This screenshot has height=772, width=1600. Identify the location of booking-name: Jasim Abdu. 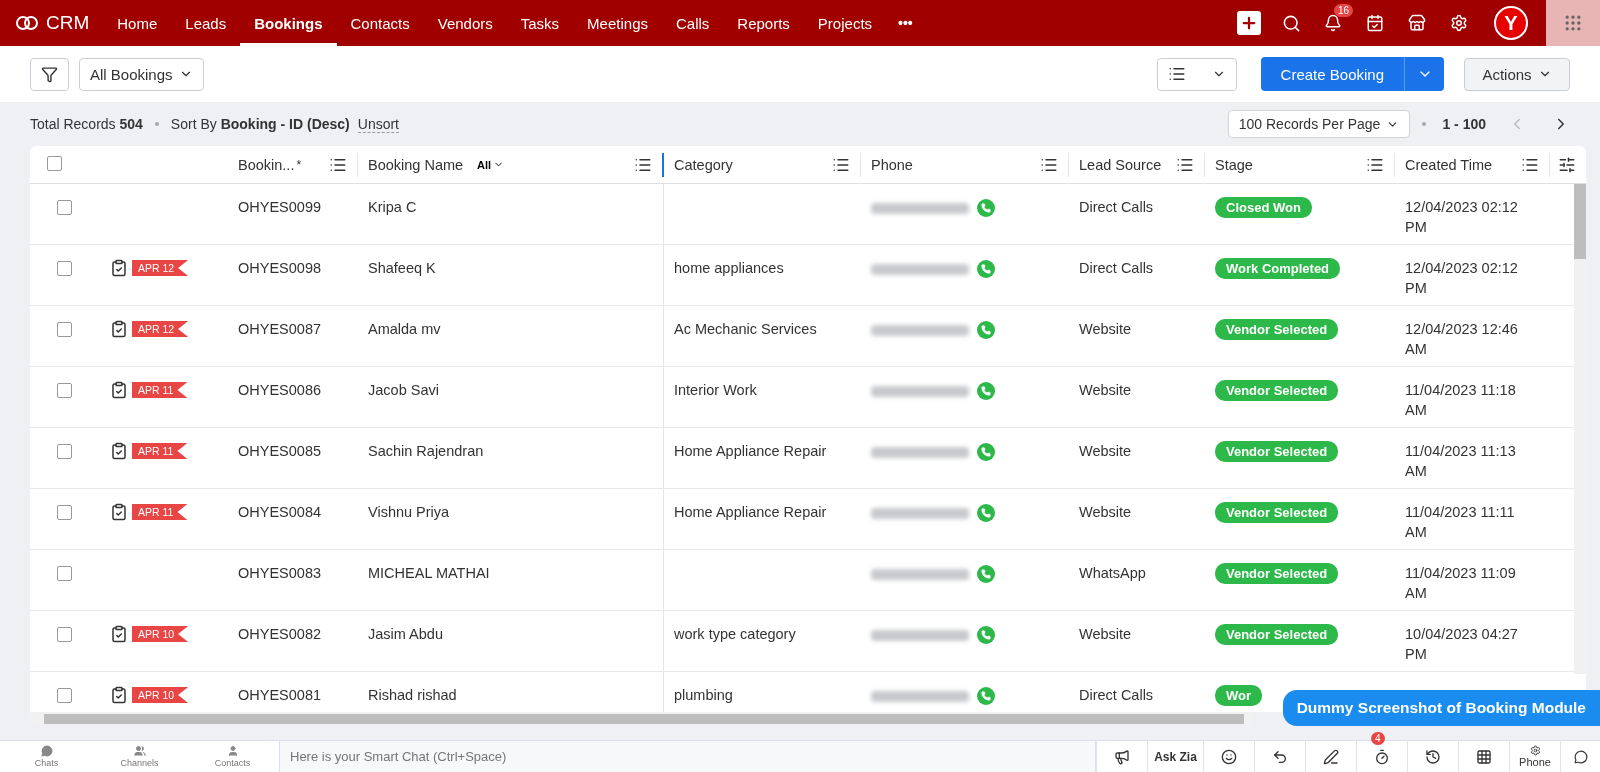
(405, 634).